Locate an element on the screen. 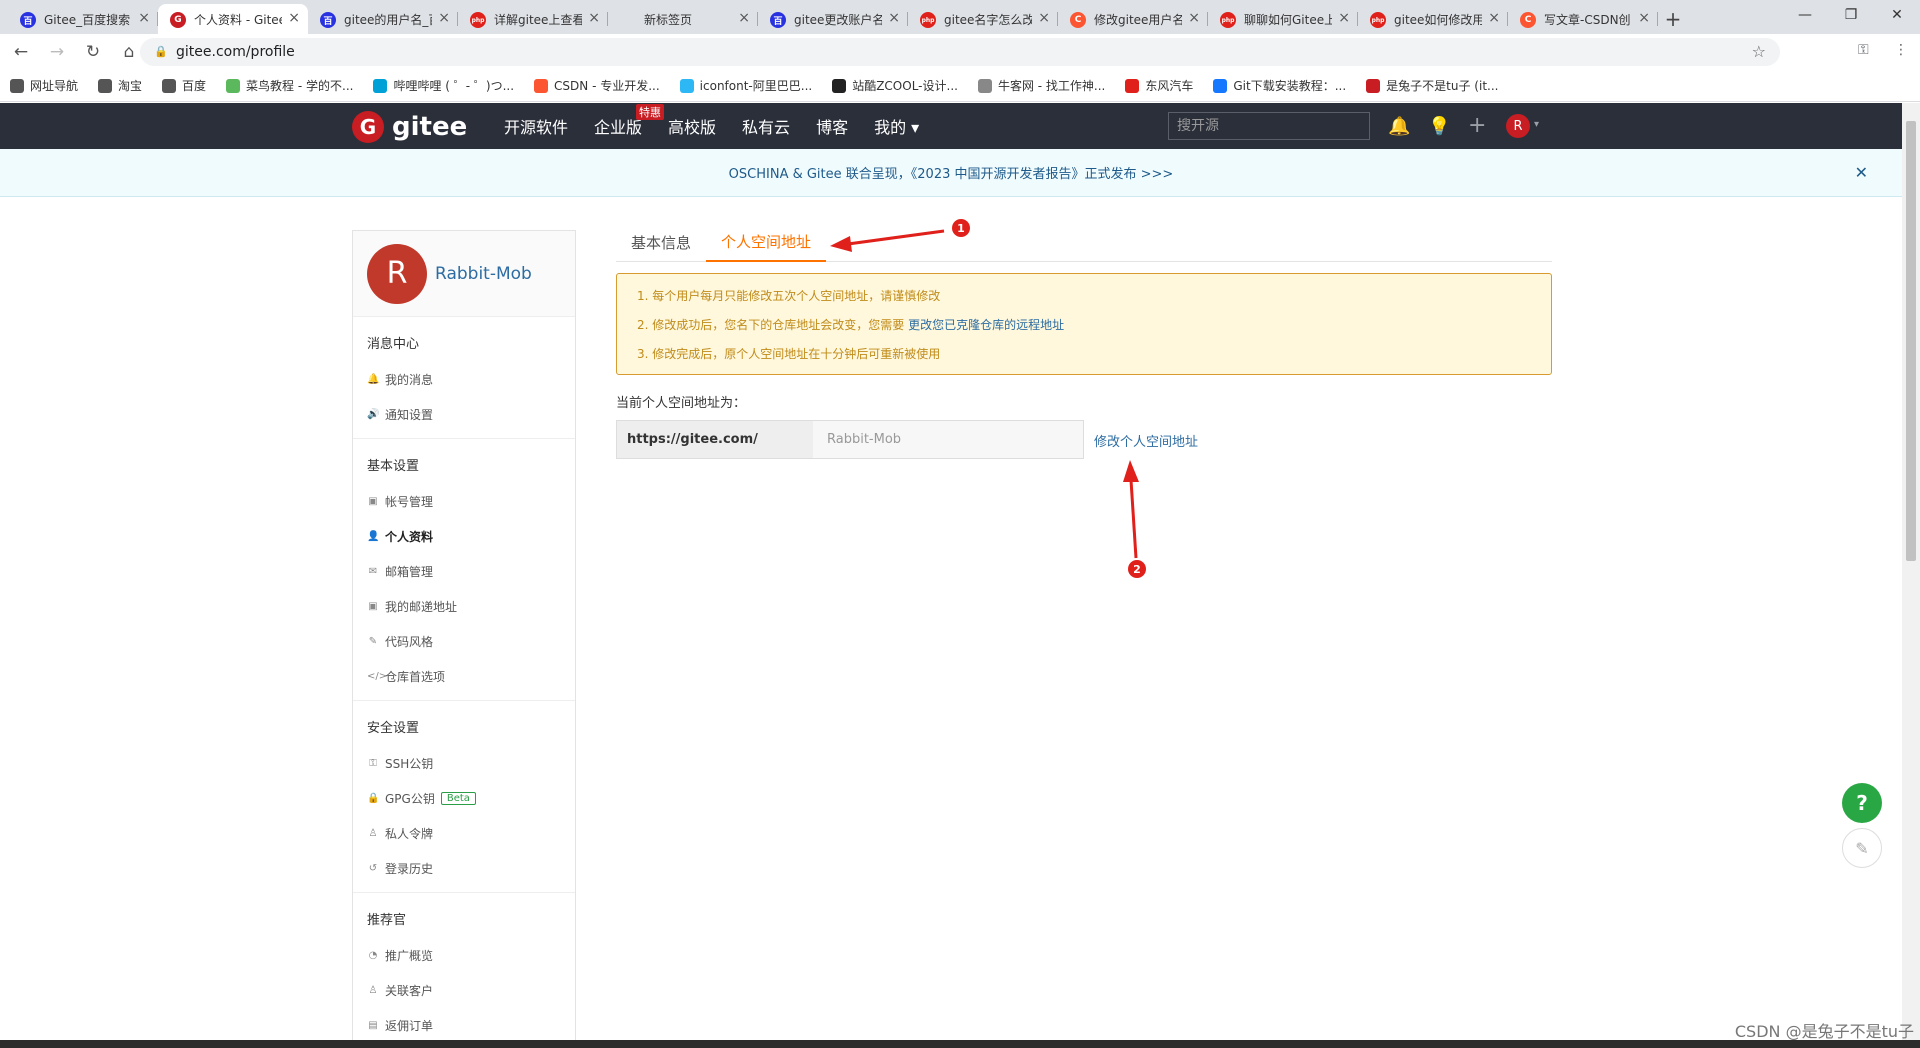 The image size is (1920, 1048). gitee-logo: G gitee is located at coordinates (409, 127).